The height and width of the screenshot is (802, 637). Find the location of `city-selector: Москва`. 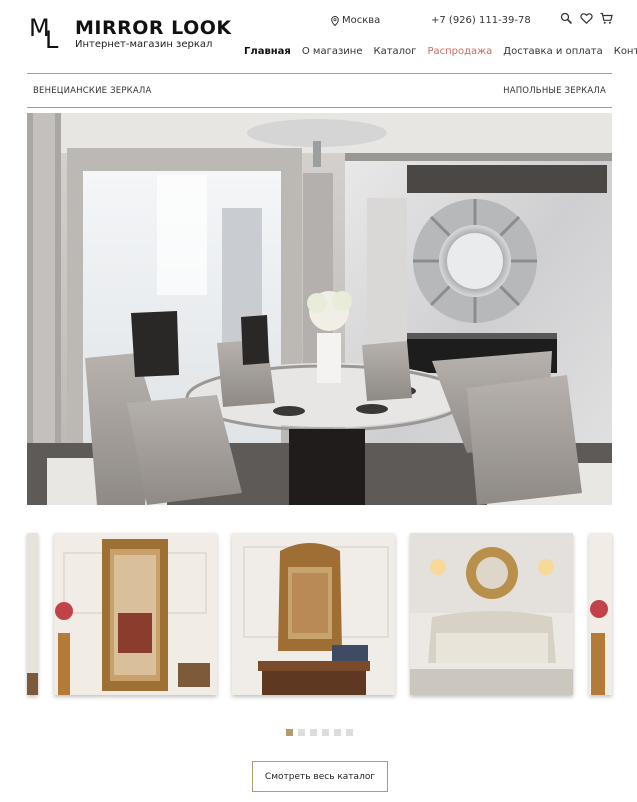

city-selector: Москва is located at coordinates (355, 20).